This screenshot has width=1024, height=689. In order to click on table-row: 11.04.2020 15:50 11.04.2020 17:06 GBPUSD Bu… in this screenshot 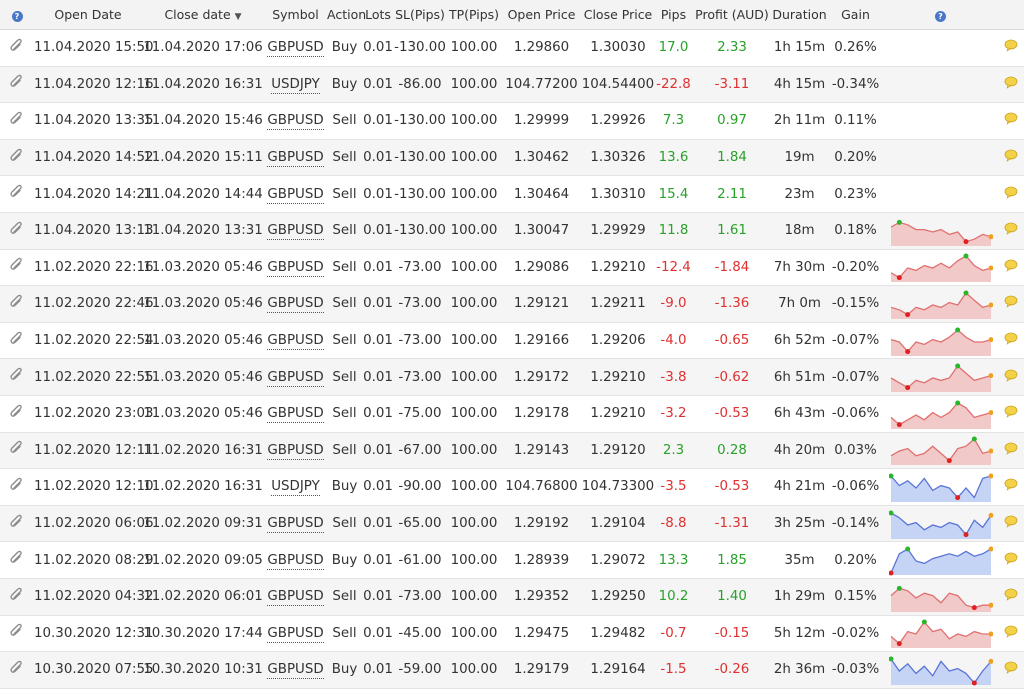, I will do `click(512, 48)`.